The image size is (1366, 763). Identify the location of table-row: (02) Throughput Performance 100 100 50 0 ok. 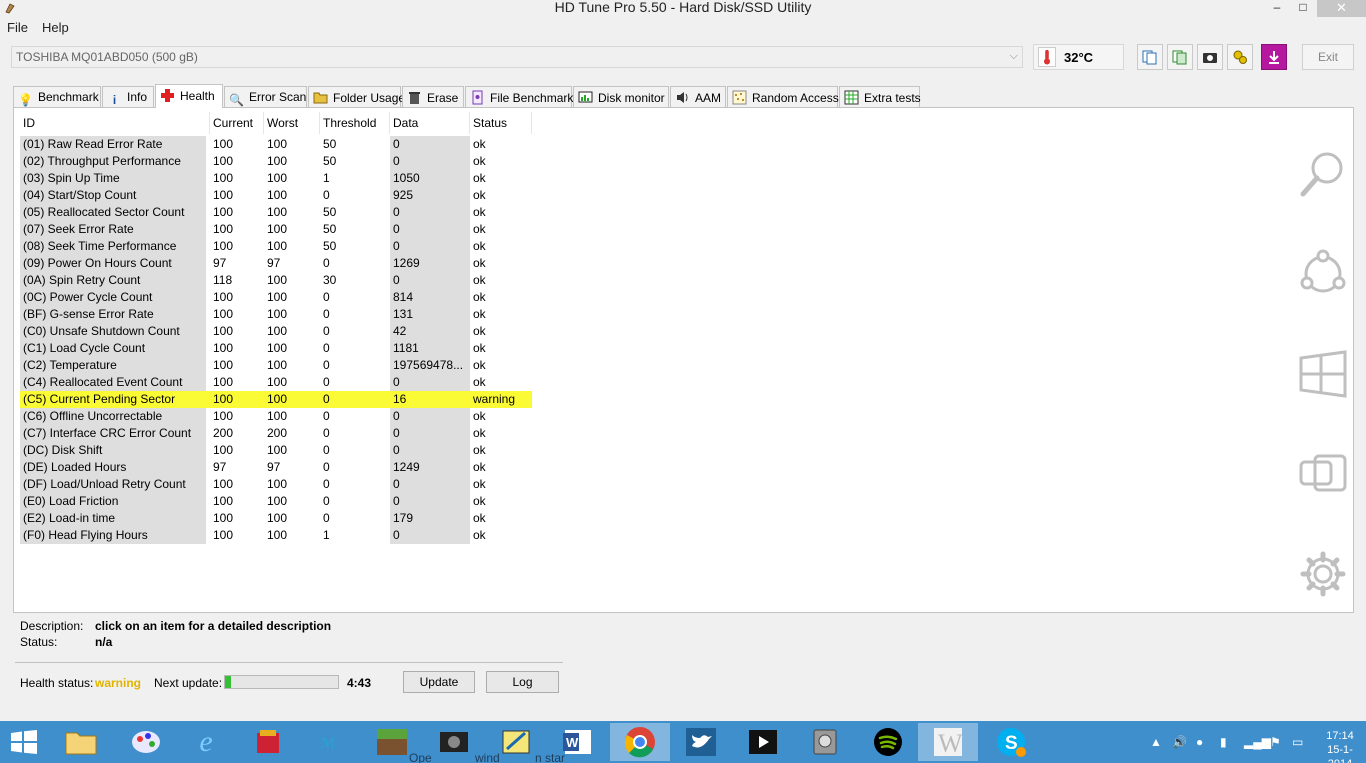
(276, 161).